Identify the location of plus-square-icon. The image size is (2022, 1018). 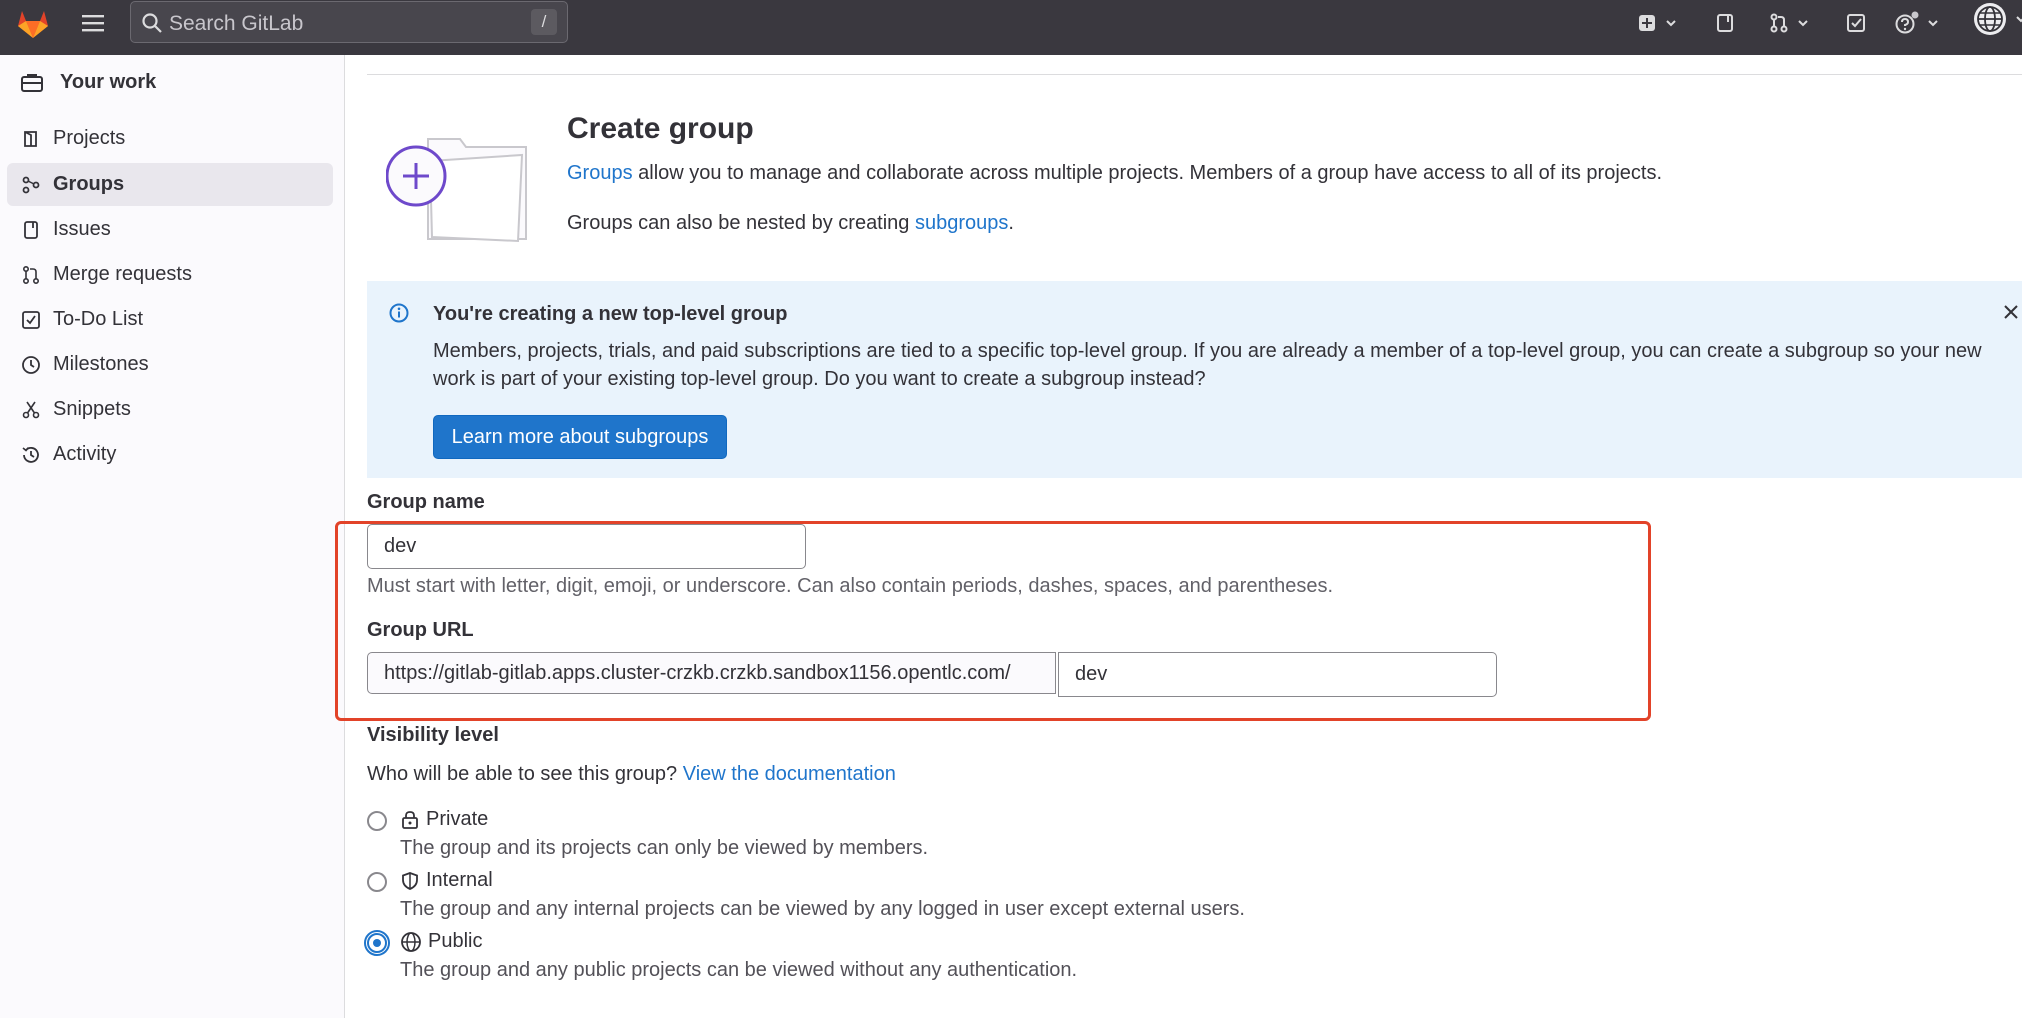
(1647, 23).